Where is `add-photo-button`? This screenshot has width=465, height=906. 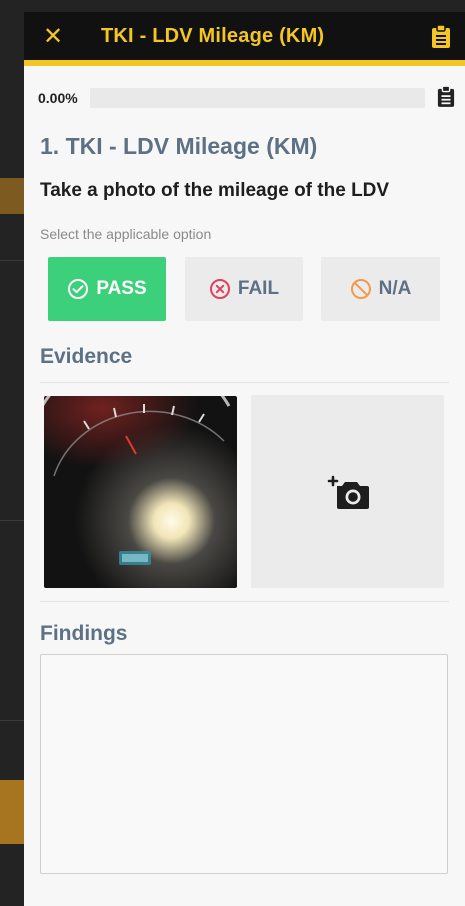
add-photo-button is located at coordinates (347, 491).